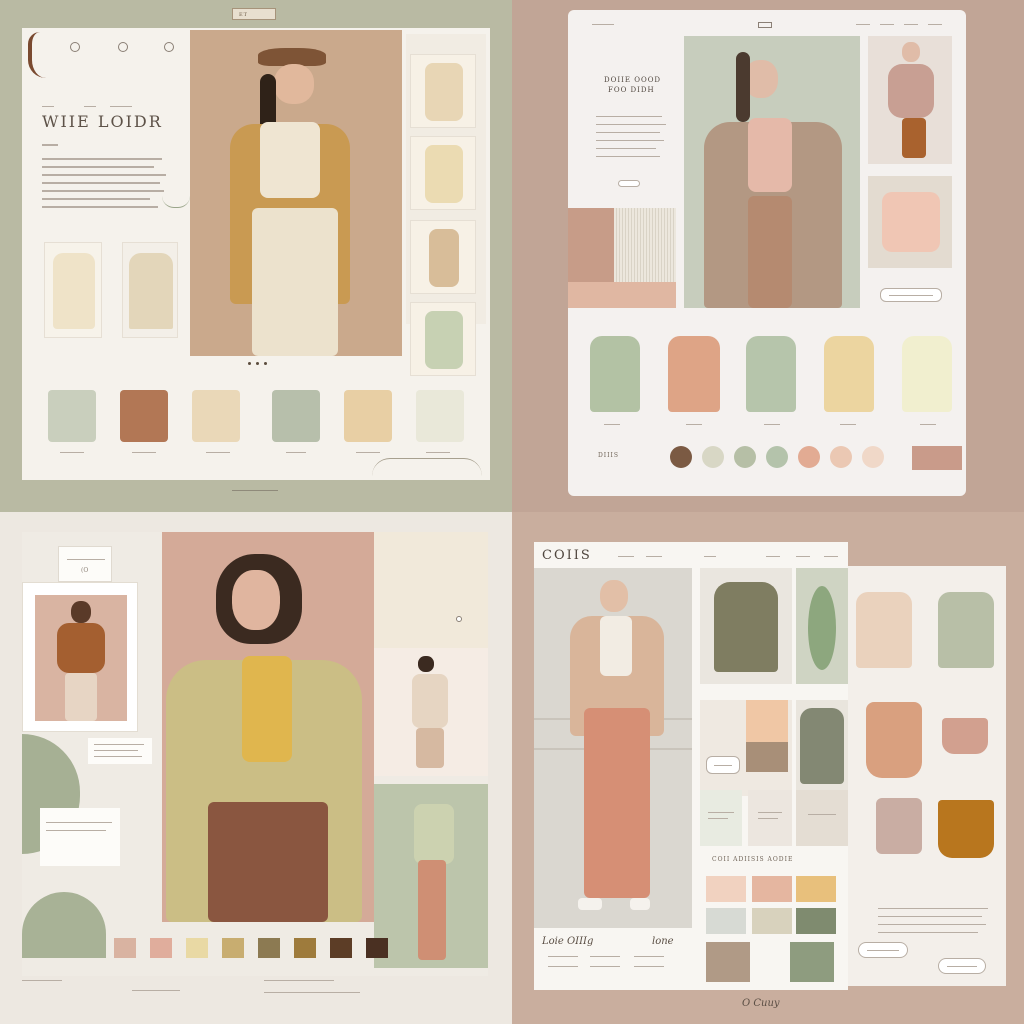 This screenshot has height=1024, width=1024. Describe the element at coordinates (123, 47) in the screenshot. I see `search-icon` at that location.